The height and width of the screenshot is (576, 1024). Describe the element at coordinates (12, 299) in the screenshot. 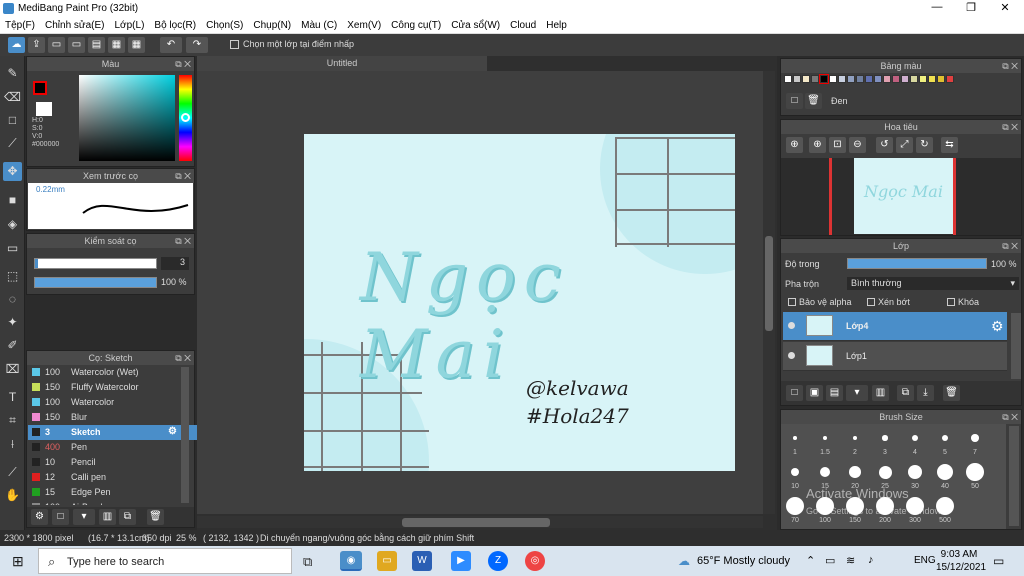

I see `lasso-tool-icon: ◌` at that location.